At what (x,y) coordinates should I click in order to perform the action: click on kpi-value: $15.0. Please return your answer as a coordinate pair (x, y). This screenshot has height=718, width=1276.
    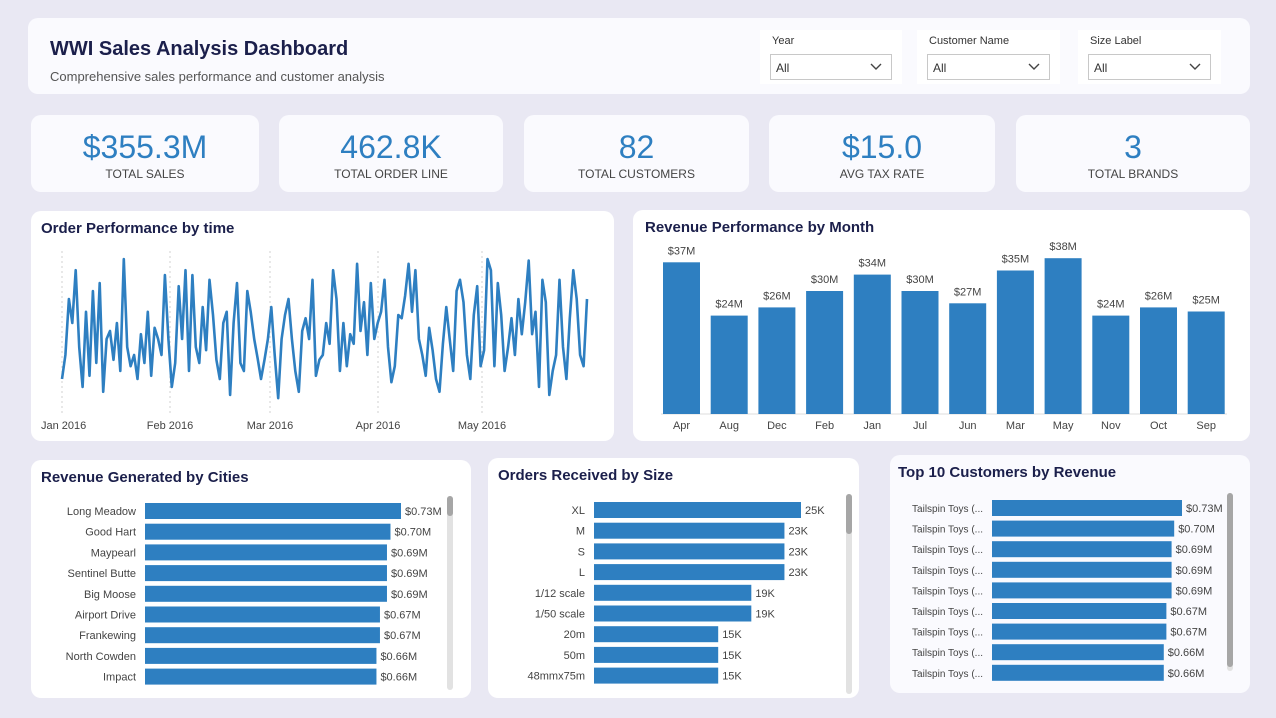
    Looking at the image, I should click on (882, 147).